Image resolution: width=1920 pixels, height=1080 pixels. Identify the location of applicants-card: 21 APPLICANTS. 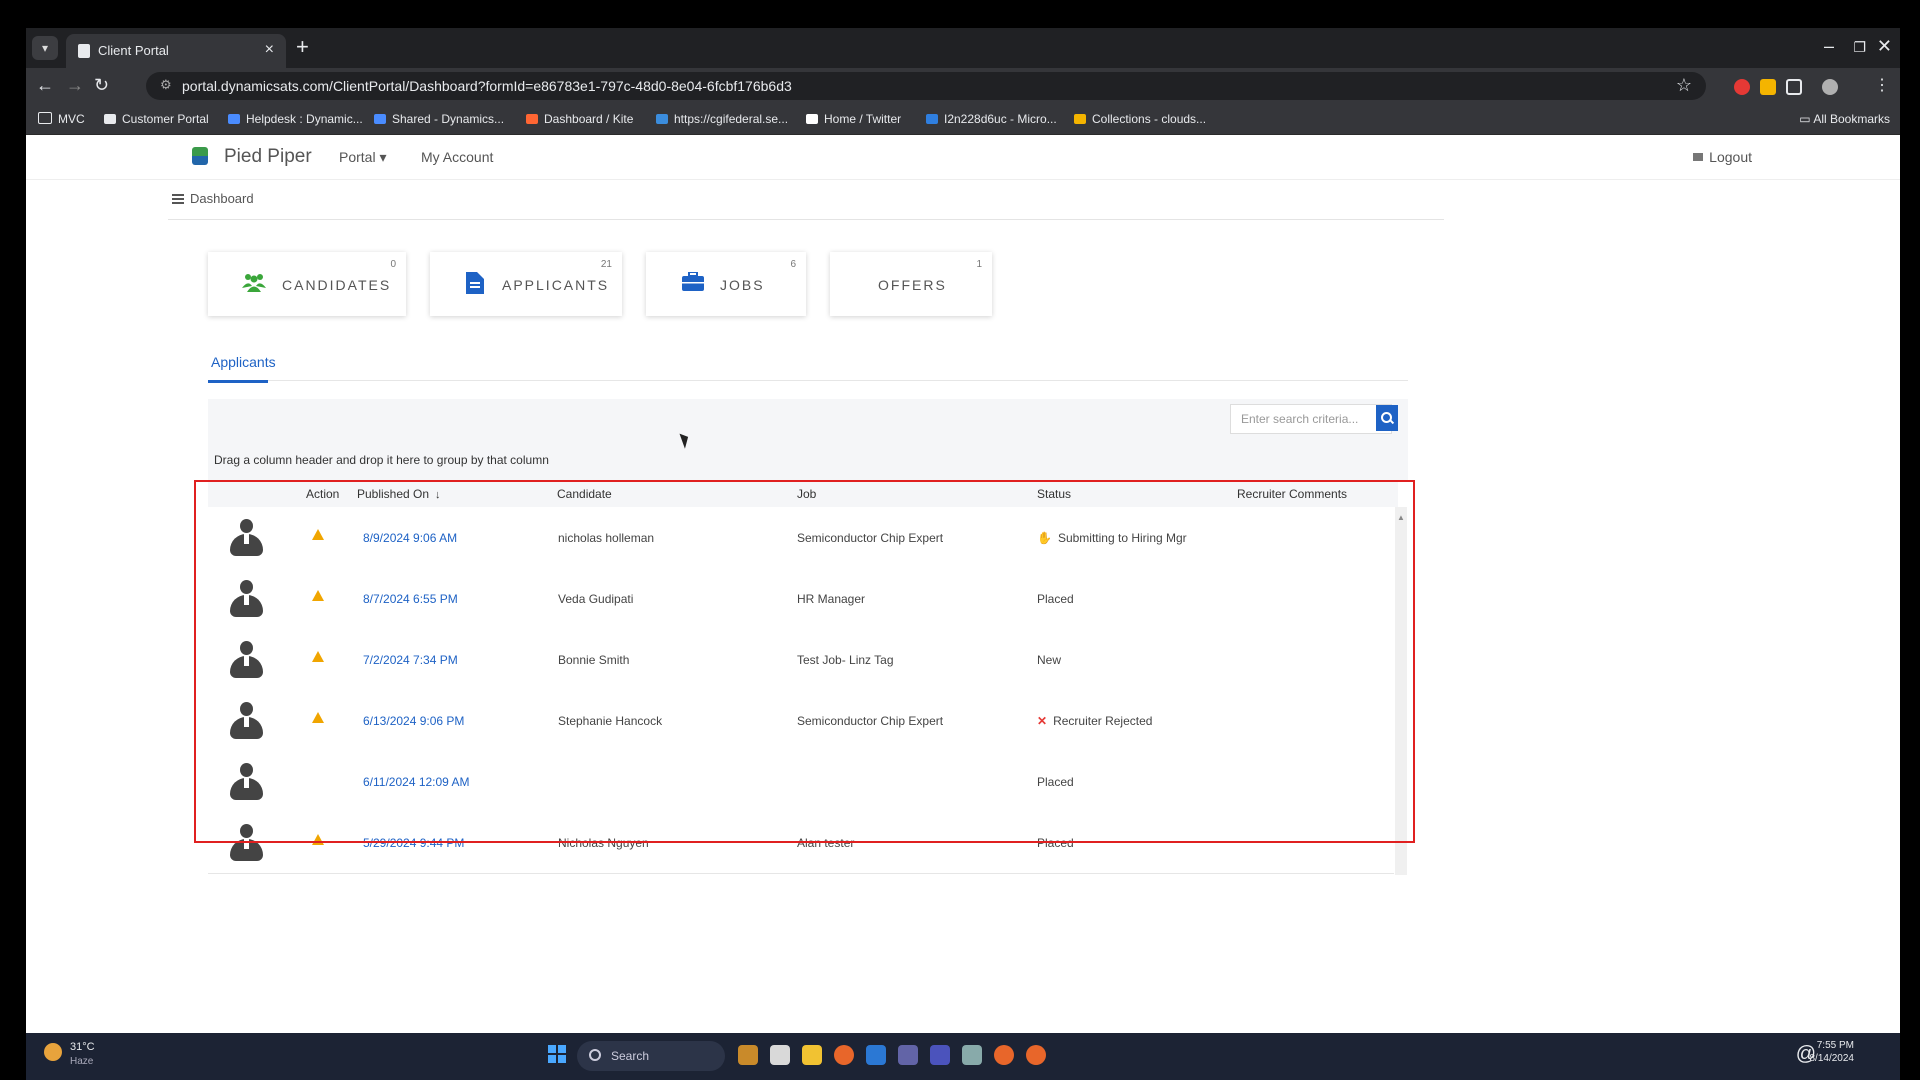
(526, 284).